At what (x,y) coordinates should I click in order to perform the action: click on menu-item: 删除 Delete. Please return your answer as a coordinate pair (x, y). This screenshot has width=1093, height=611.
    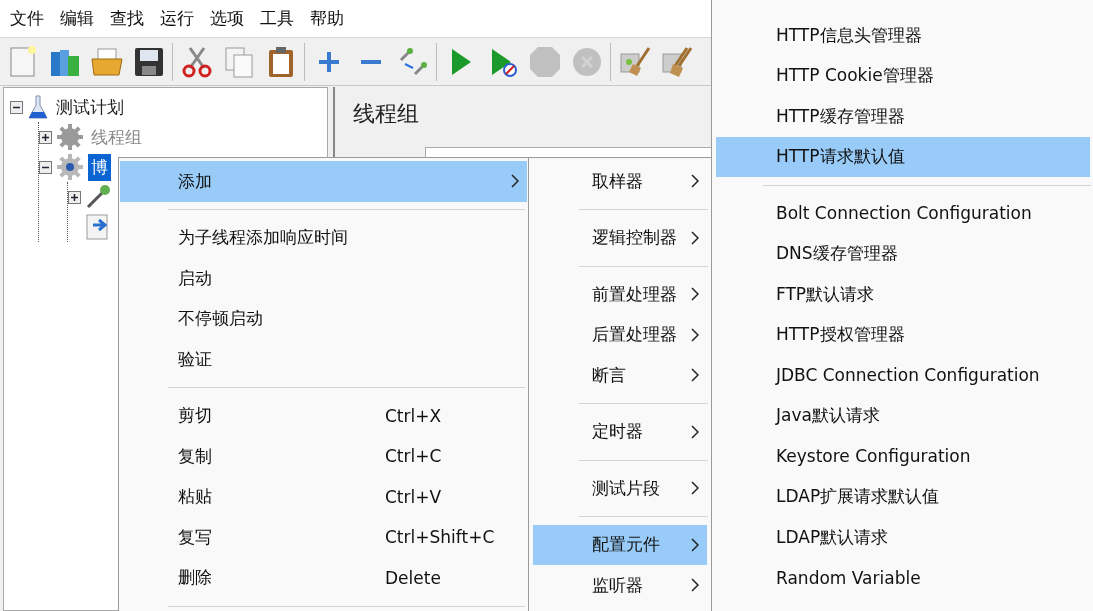
    Looking at the image, I should click on (323, 577).